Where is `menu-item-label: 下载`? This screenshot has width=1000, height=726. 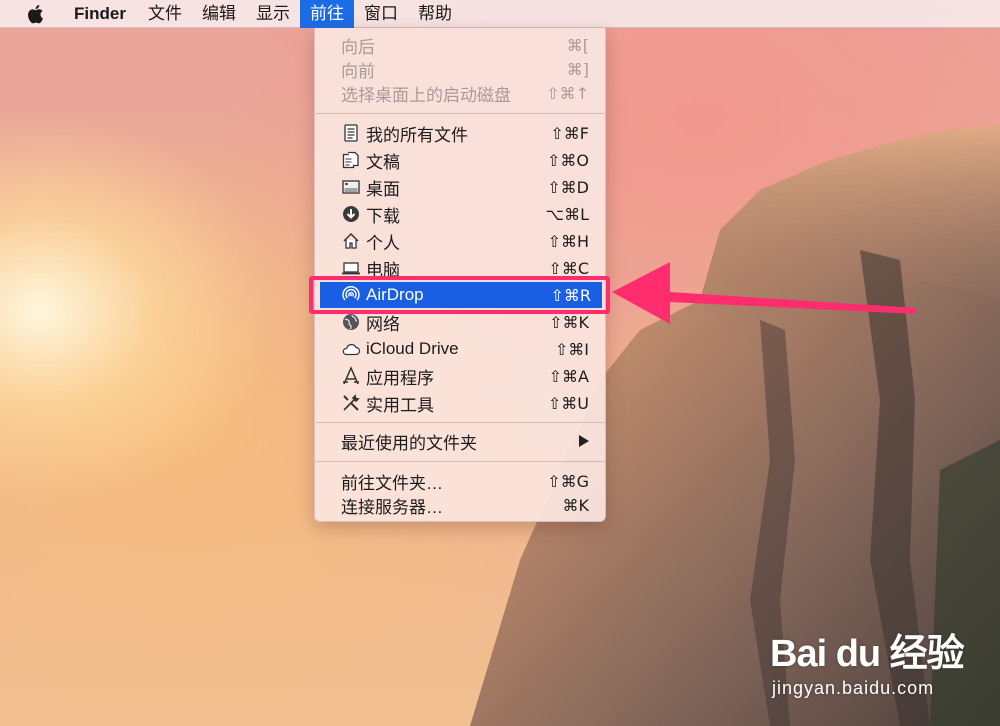 menu-item-label: 下载 is located at coordinates (383, 216).